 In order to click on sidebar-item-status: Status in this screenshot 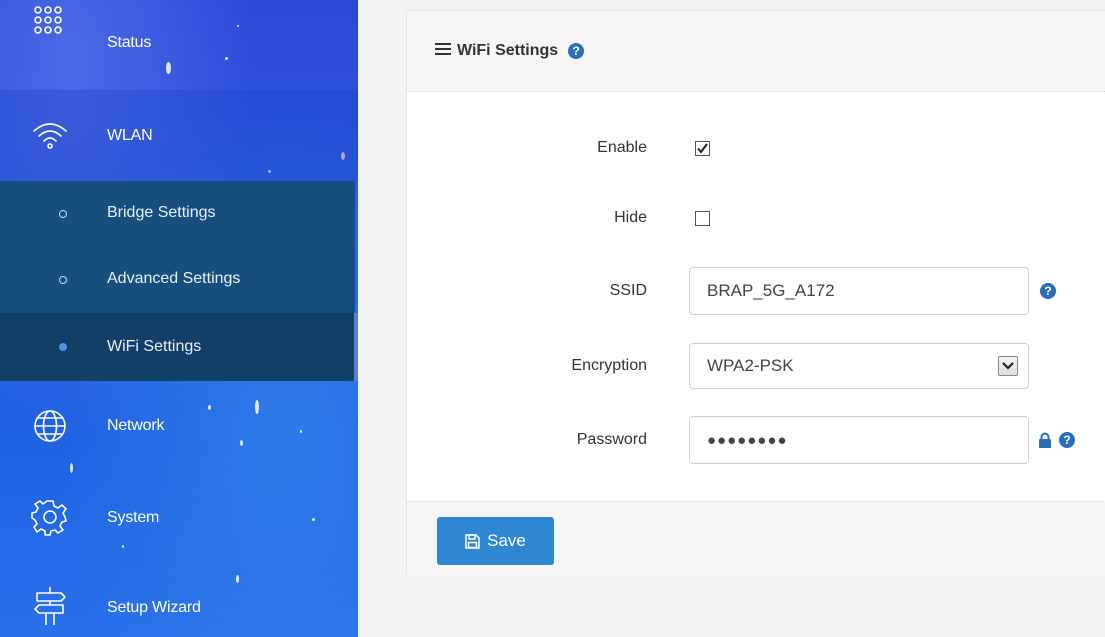, I will do `click(179, 45)`.